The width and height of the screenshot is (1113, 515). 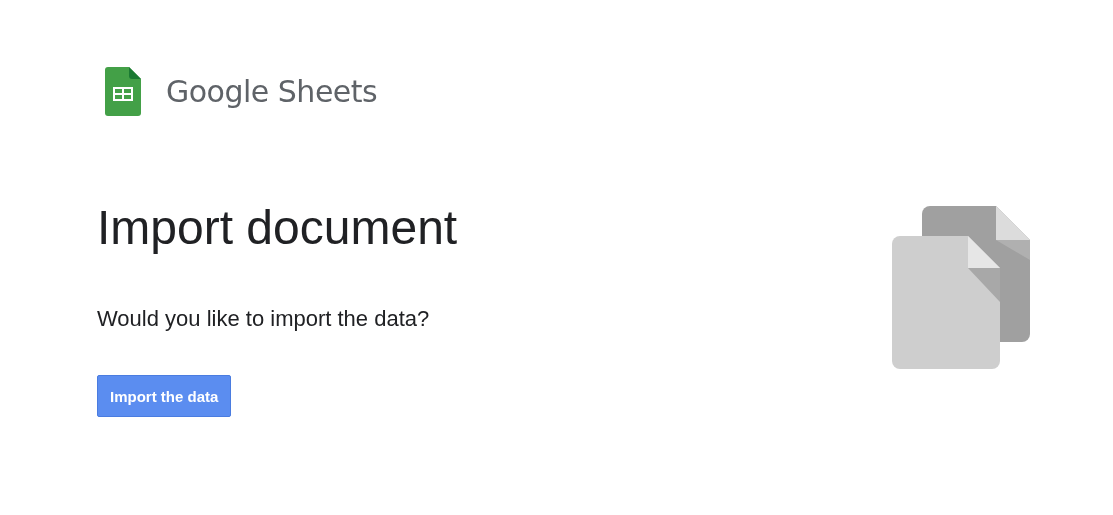 I want to click on spreadsheet-logo-icon, so click(x=123, y=91).